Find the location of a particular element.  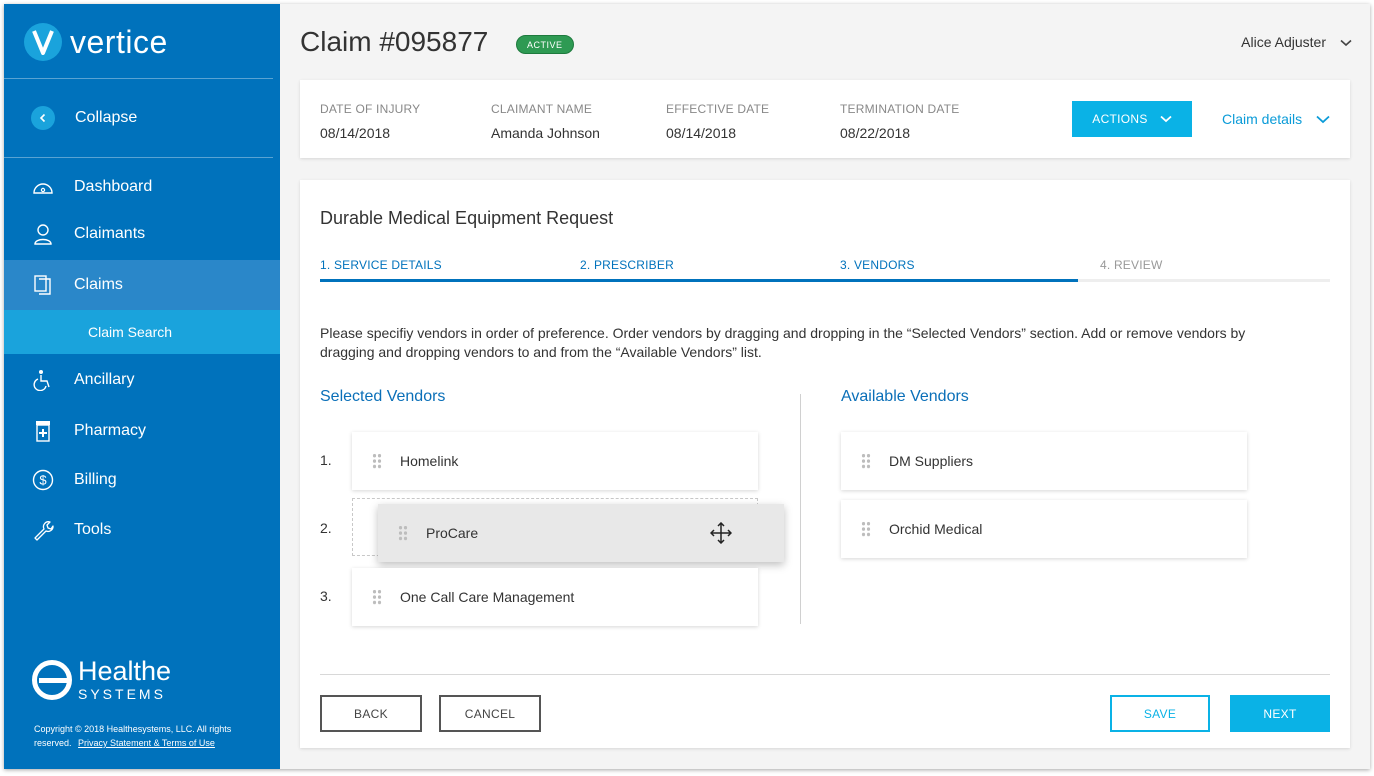

systems-logo-text: SYSTEMS is located at coordinates (122, 694).